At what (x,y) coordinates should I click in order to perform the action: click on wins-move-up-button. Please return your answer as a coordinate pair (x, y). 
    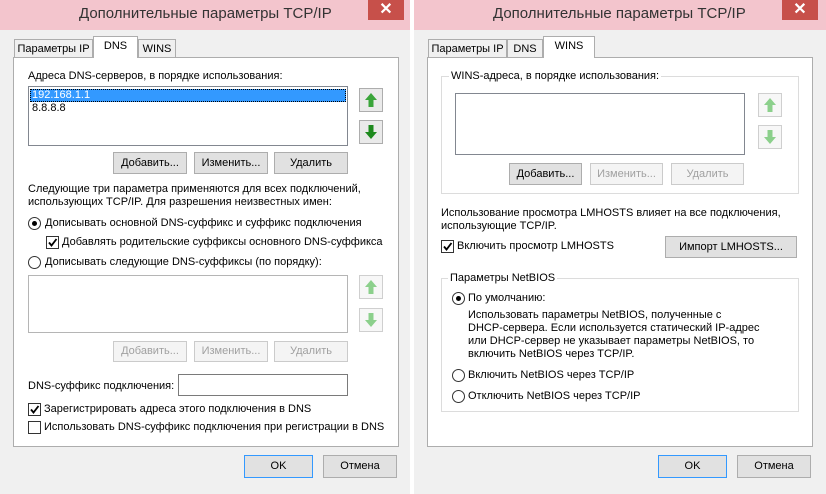
    Looking at the image, I should click on (770, 105).